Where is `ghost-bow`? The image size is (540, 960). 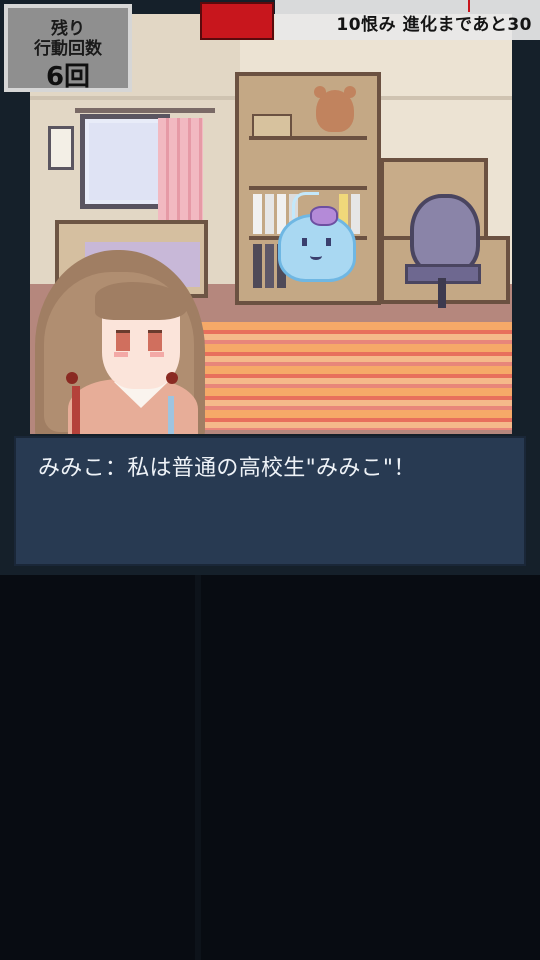
ghost-bow is located at coordinates (324, 216).